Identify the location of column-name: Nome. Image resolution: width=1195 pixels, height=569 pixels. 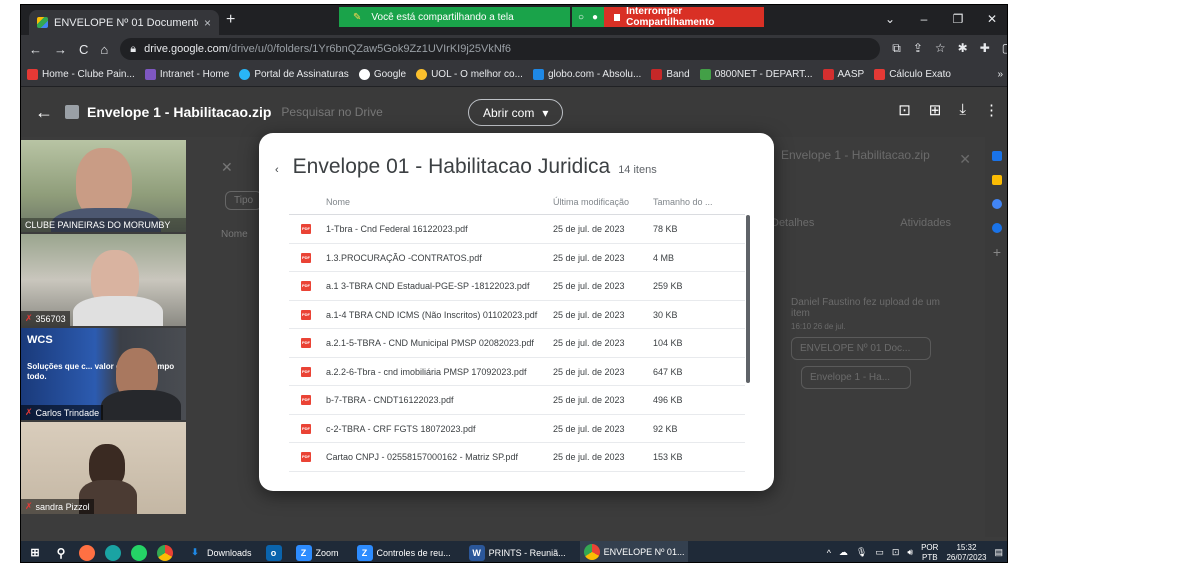
(338, 202).